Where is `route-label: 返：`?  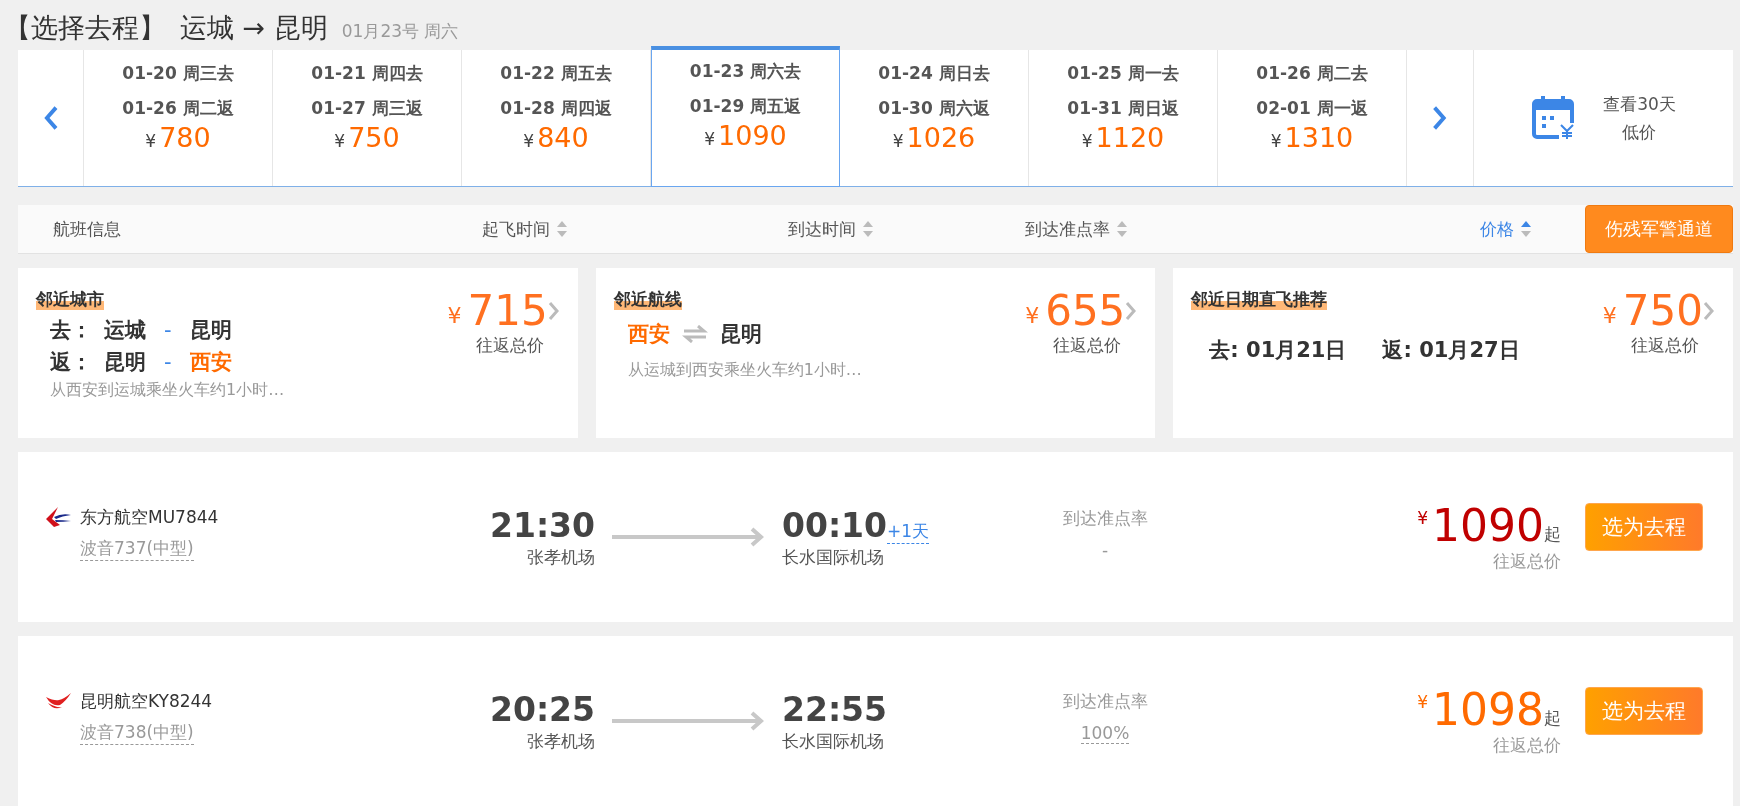 route-label: 返： is located at coordinates (71, 362).